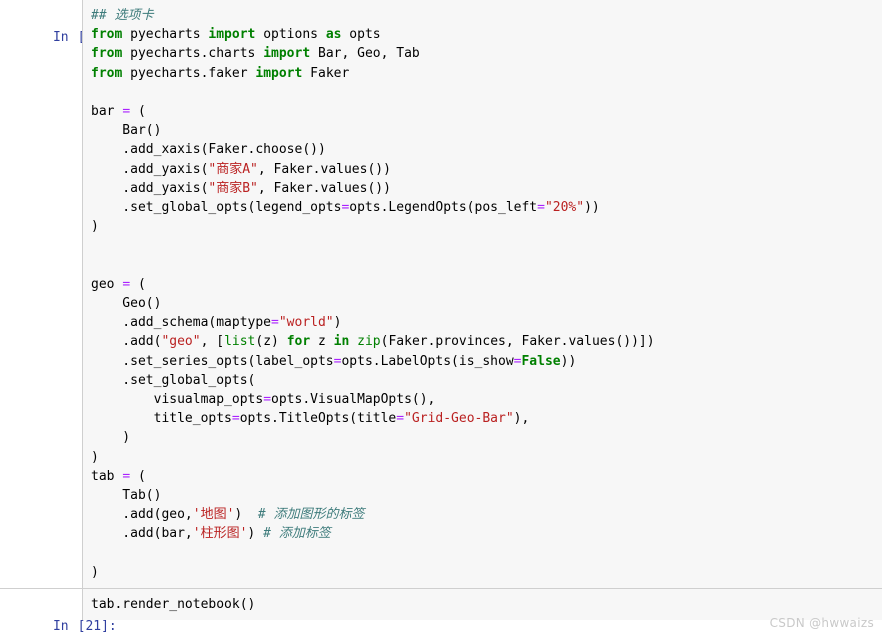 This screenshot has height=635, width=882. I want to click on notebook-cell: In [21]: tab.render_notebook(), so click(441, 611).